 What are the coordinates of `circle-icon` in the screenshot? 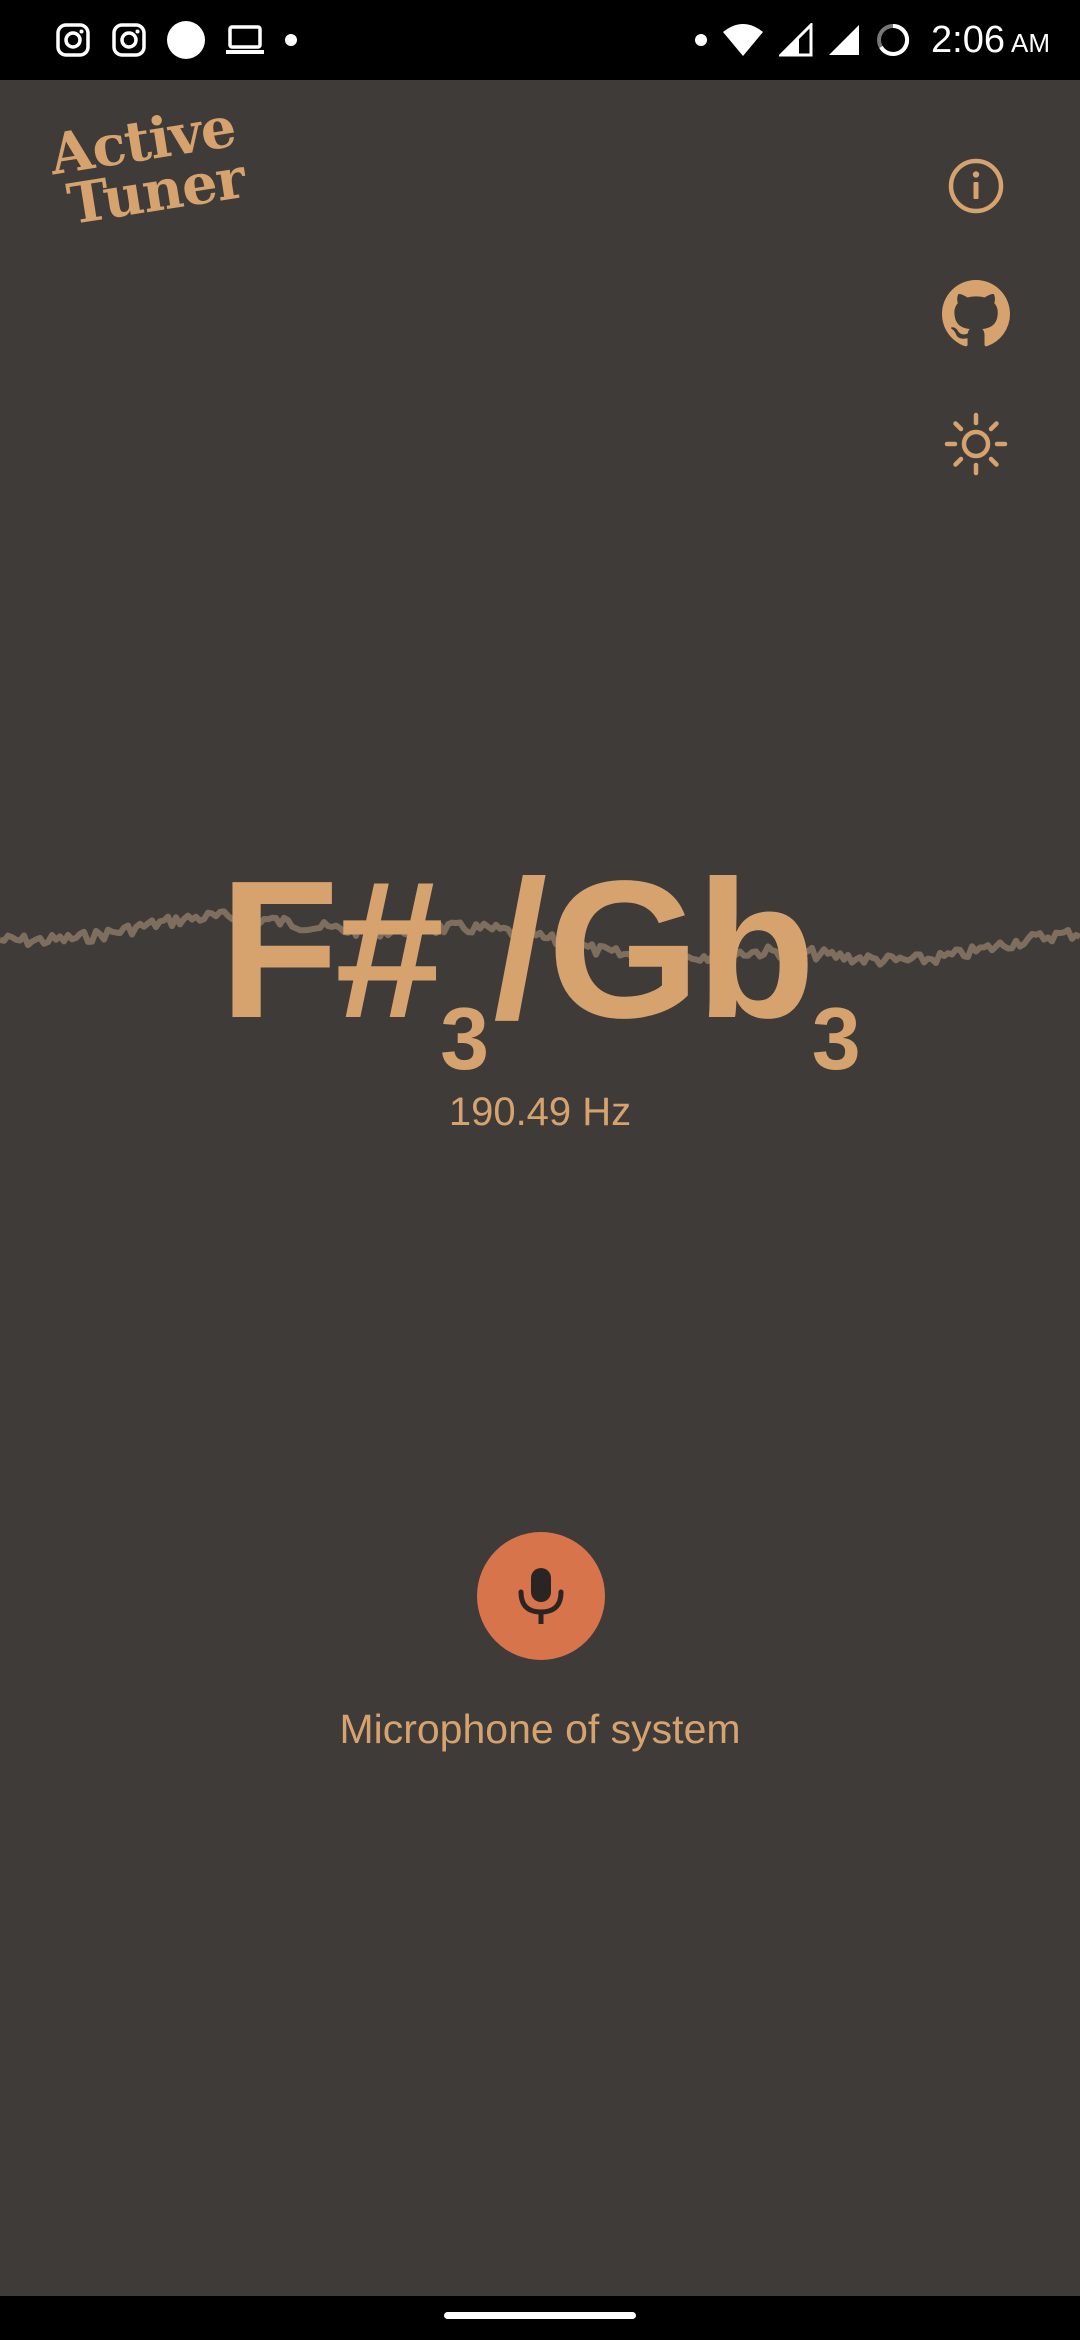 It's located at (186, 40).